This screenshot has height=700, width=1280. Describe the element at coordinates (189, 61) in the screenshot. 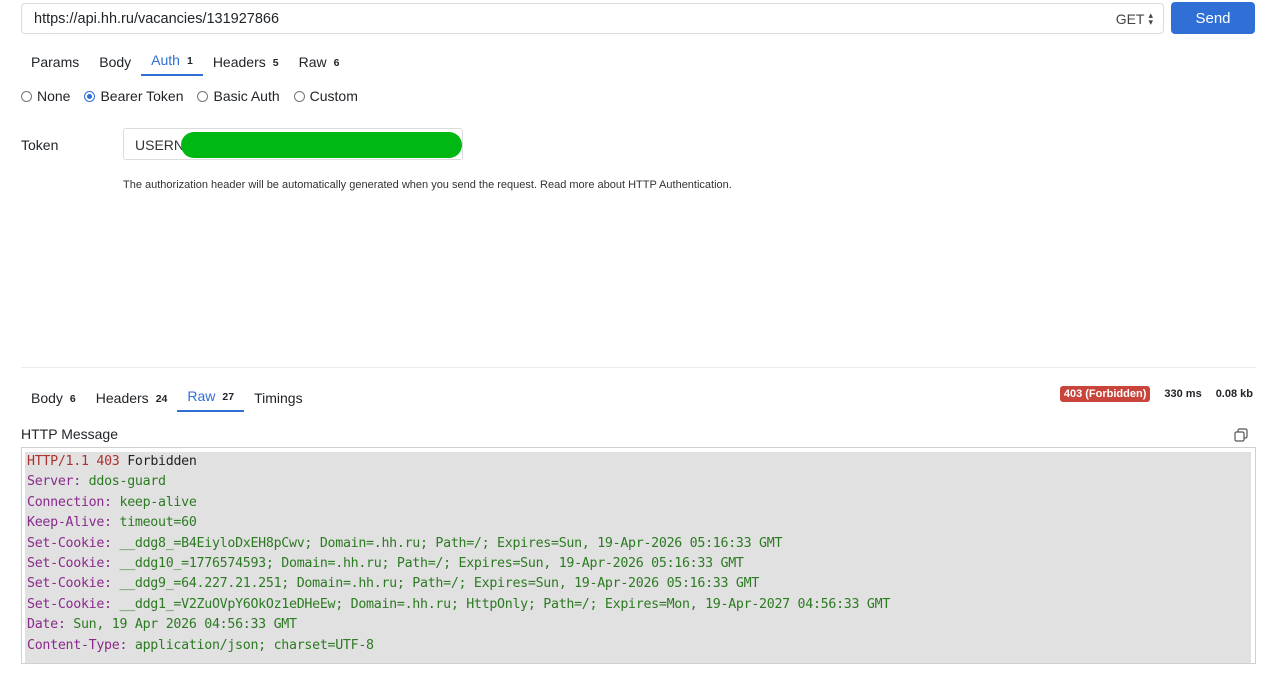

I see `tab-count: 1` at that location.